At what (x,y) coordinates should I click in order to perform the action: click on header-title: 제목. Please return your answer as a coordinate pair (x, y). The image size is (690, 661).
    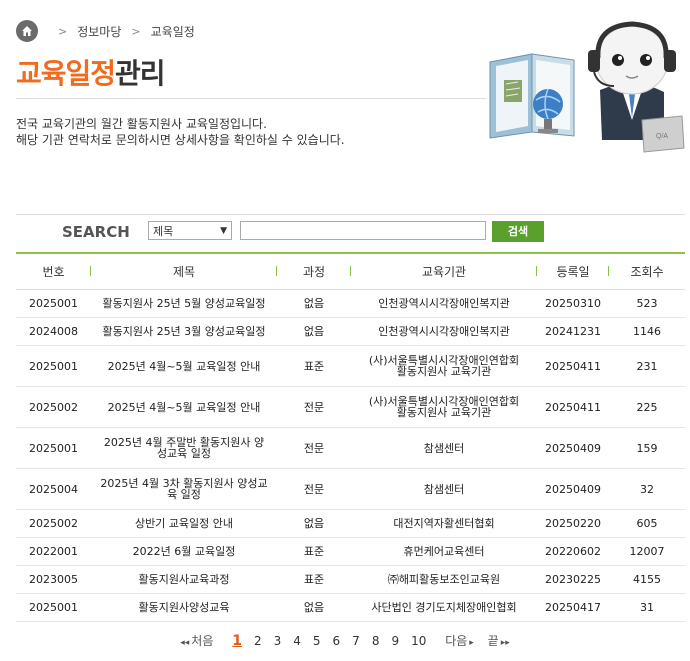
    Looking at the image, I should click on (184, 271).